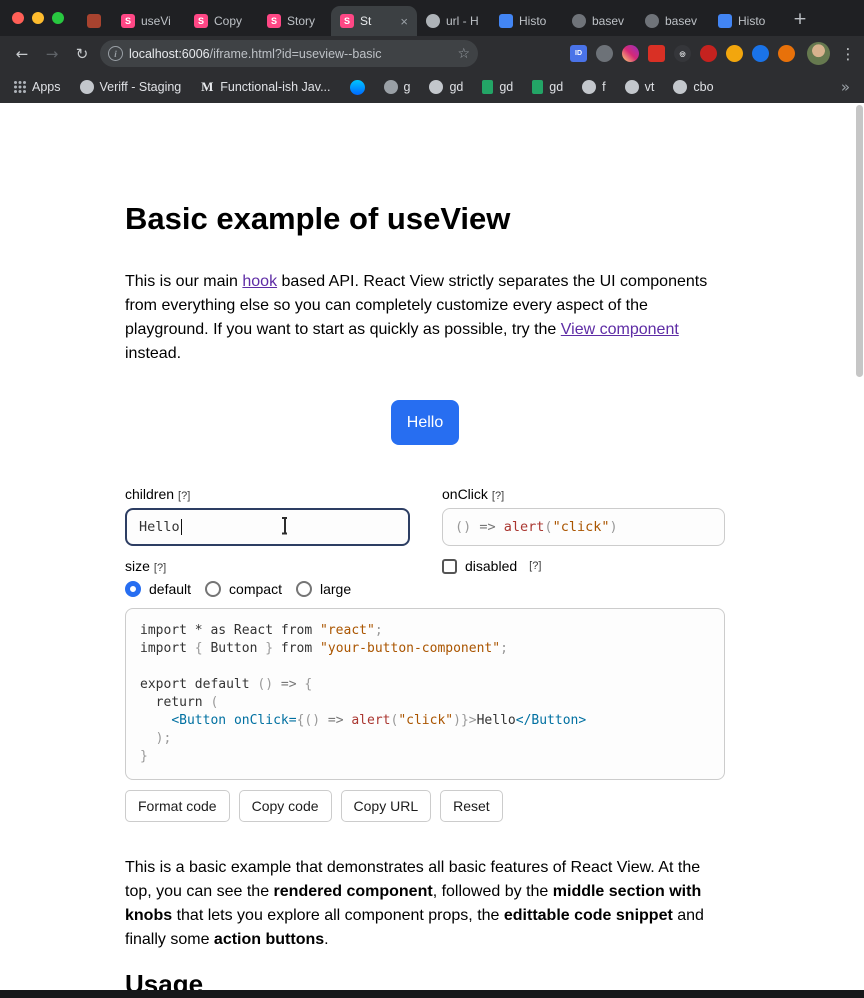  Describe the element at coordinates (588, 915) in the screenshot. I see `bold-text: edittable code snippet` at that location.